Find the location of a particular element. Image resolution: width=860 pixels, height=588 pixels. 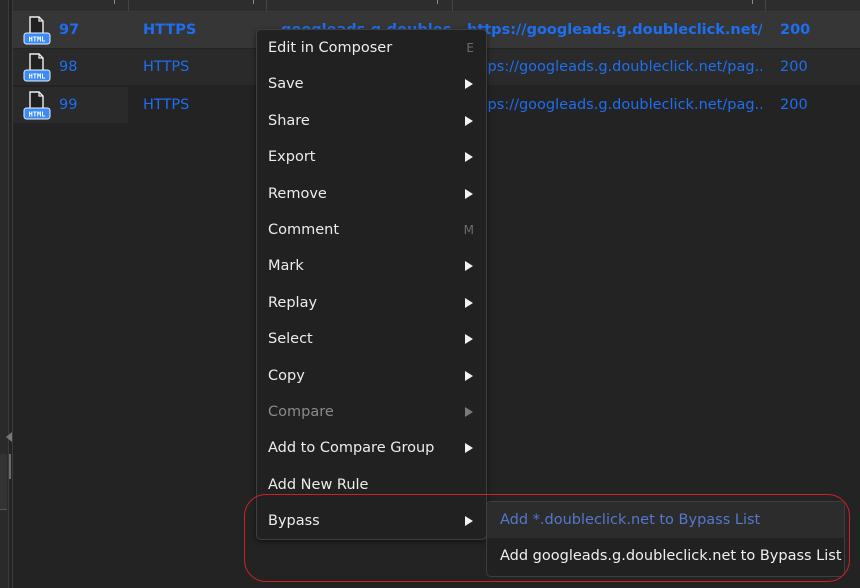

session-id: 97 is located at coordinates (69, 30).